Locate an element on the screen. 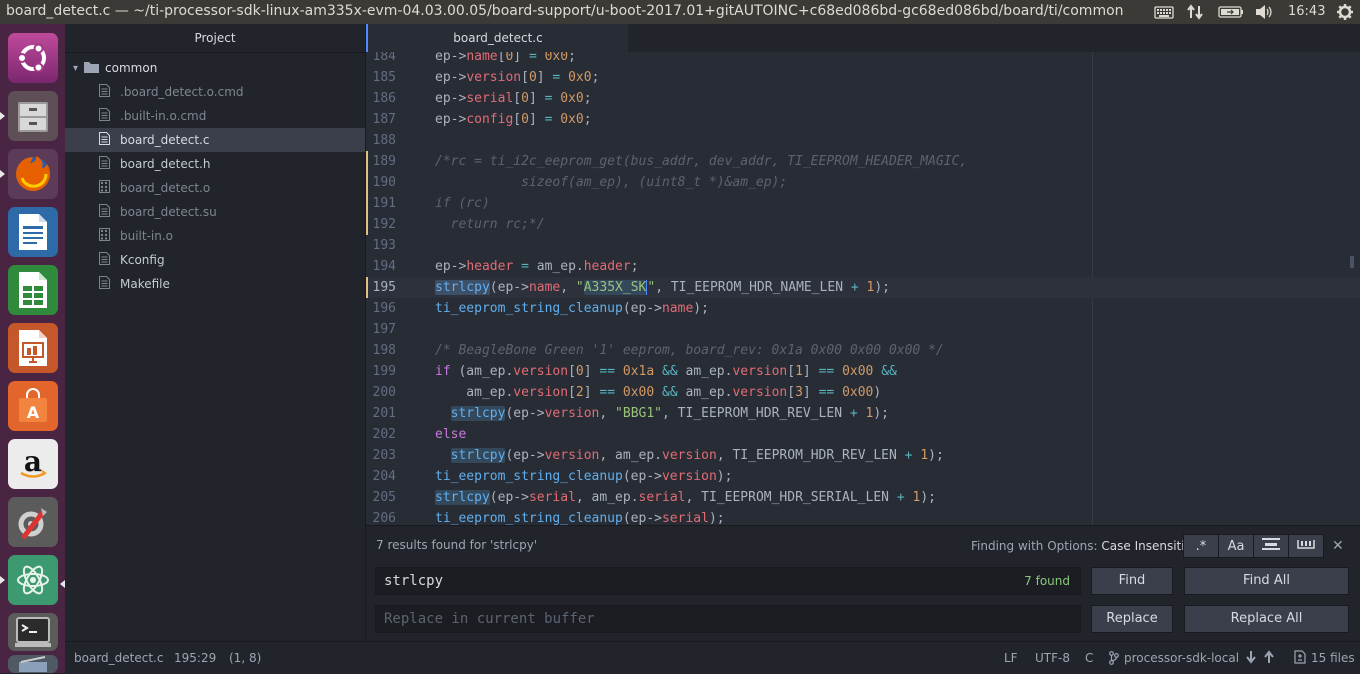 The width and height of the screenshot is (1360, 674). code-line: return rc;*/ is located at coordinates (490, 224).